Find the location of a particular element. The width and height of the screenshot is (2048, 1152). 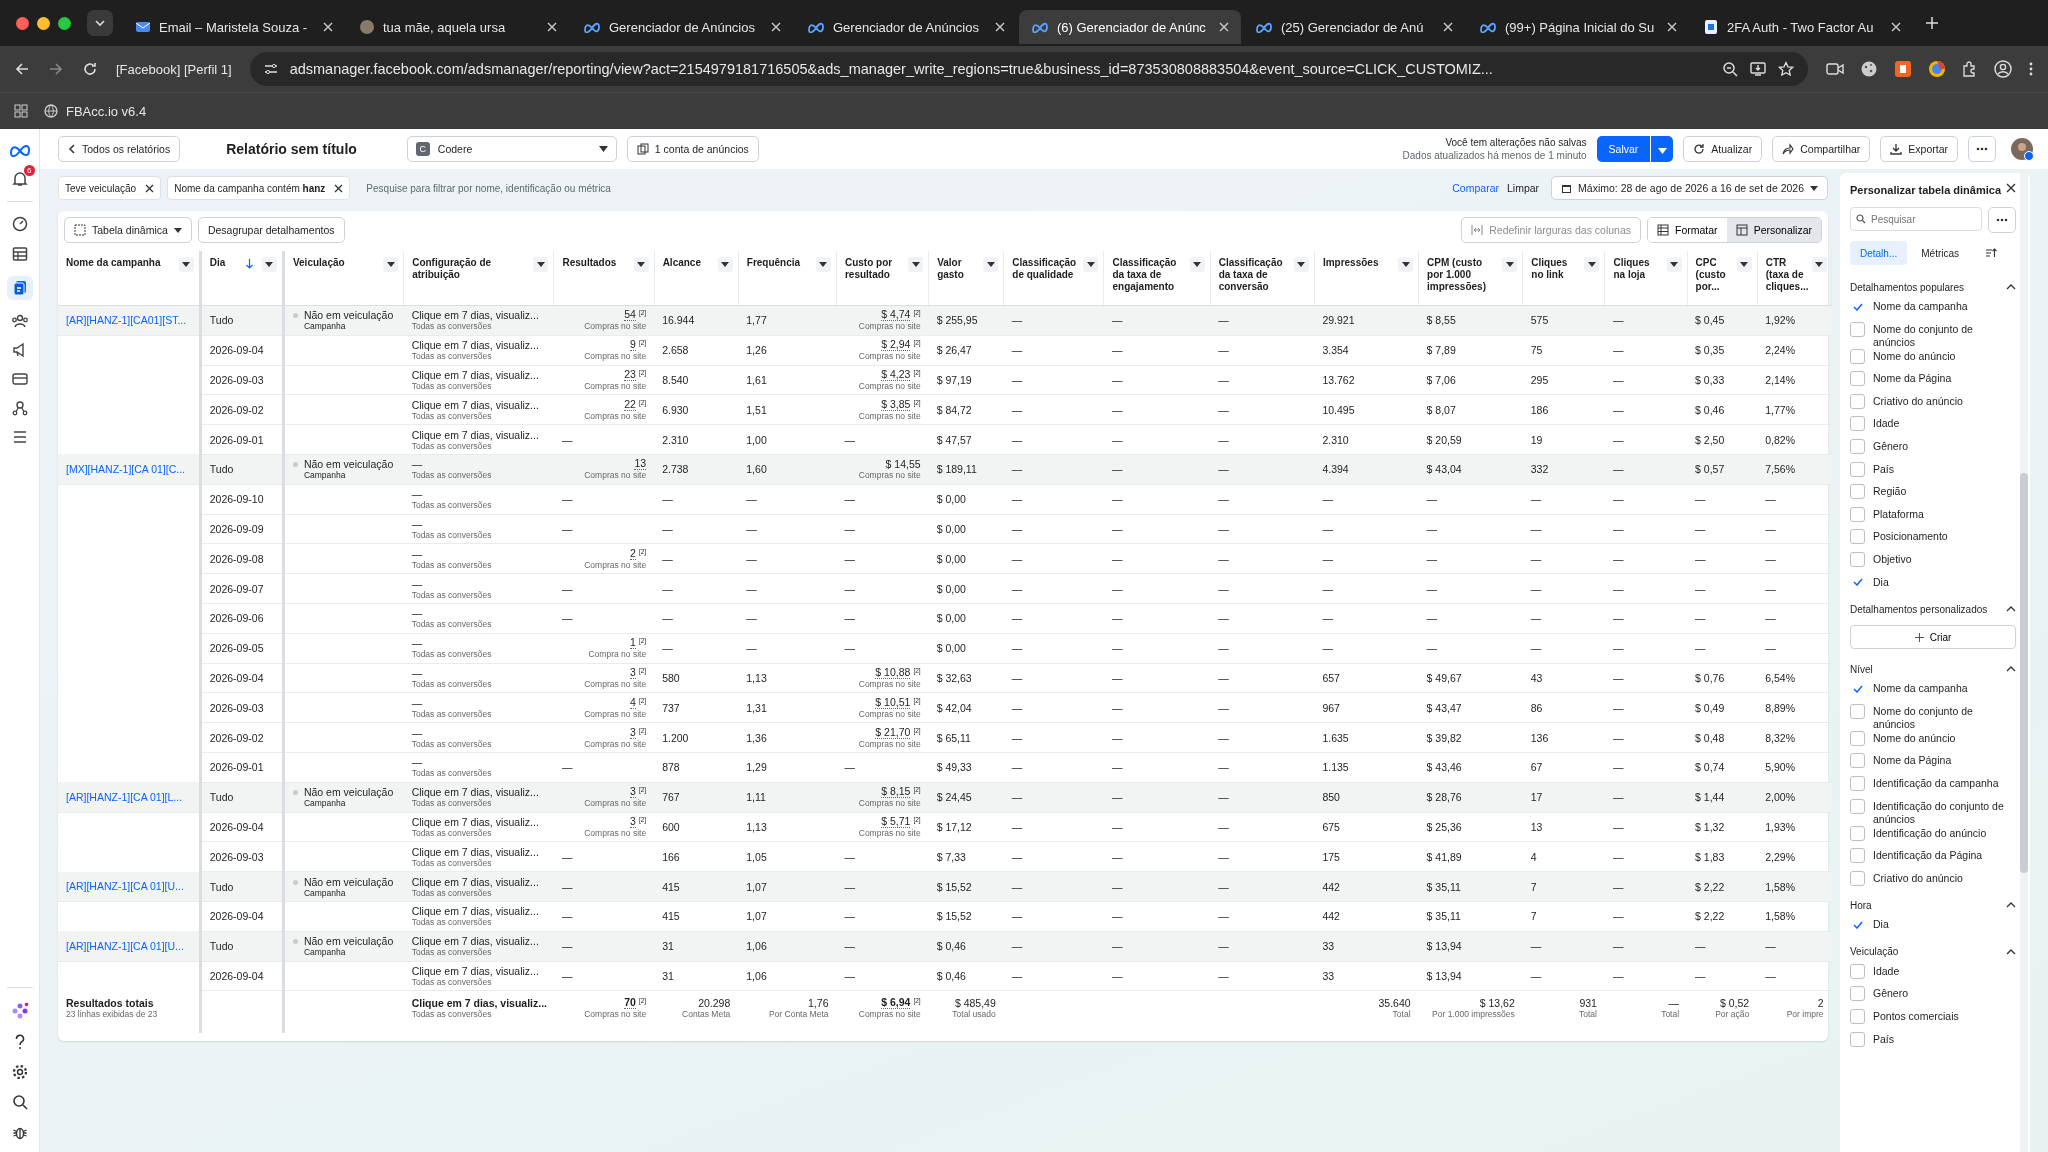

scrollbar-thumb is located at coordinates (2024, 673).